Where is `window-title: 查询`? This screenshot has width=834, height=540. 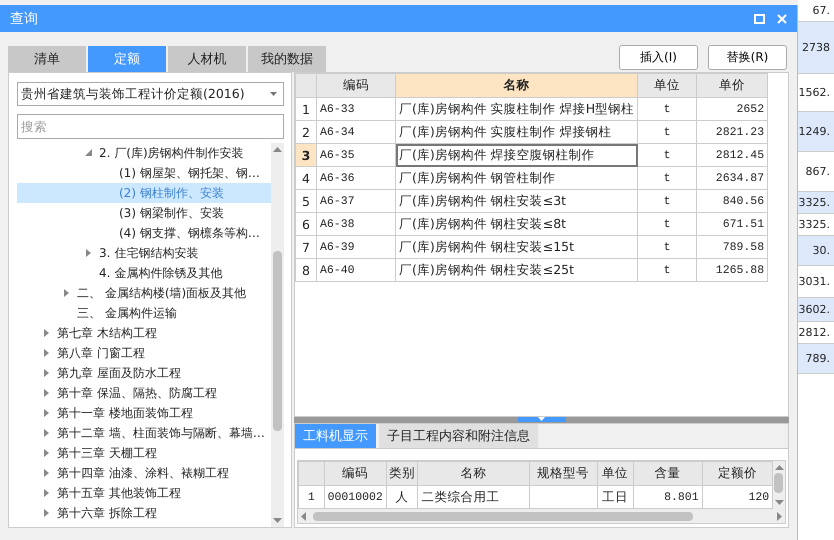
window-title: 查询 is located at coordinates (24, 19).